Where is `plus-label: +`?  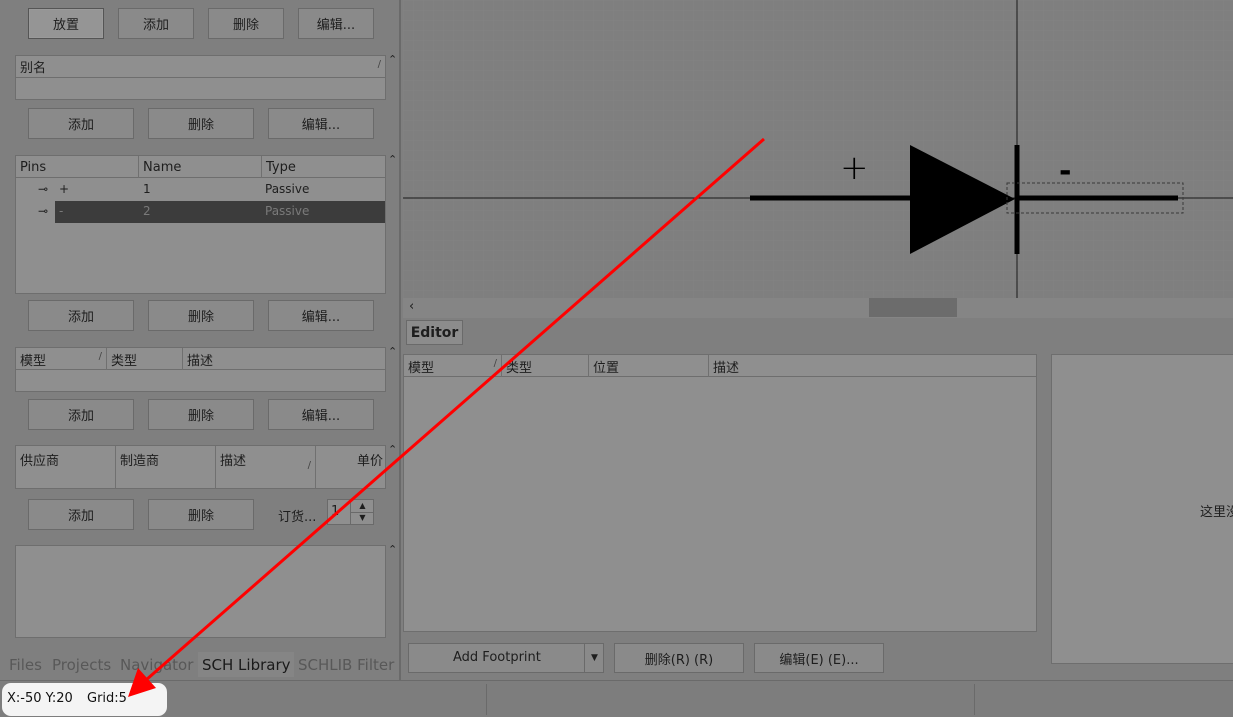
plus-label: + is located at coordinates (854, 168).